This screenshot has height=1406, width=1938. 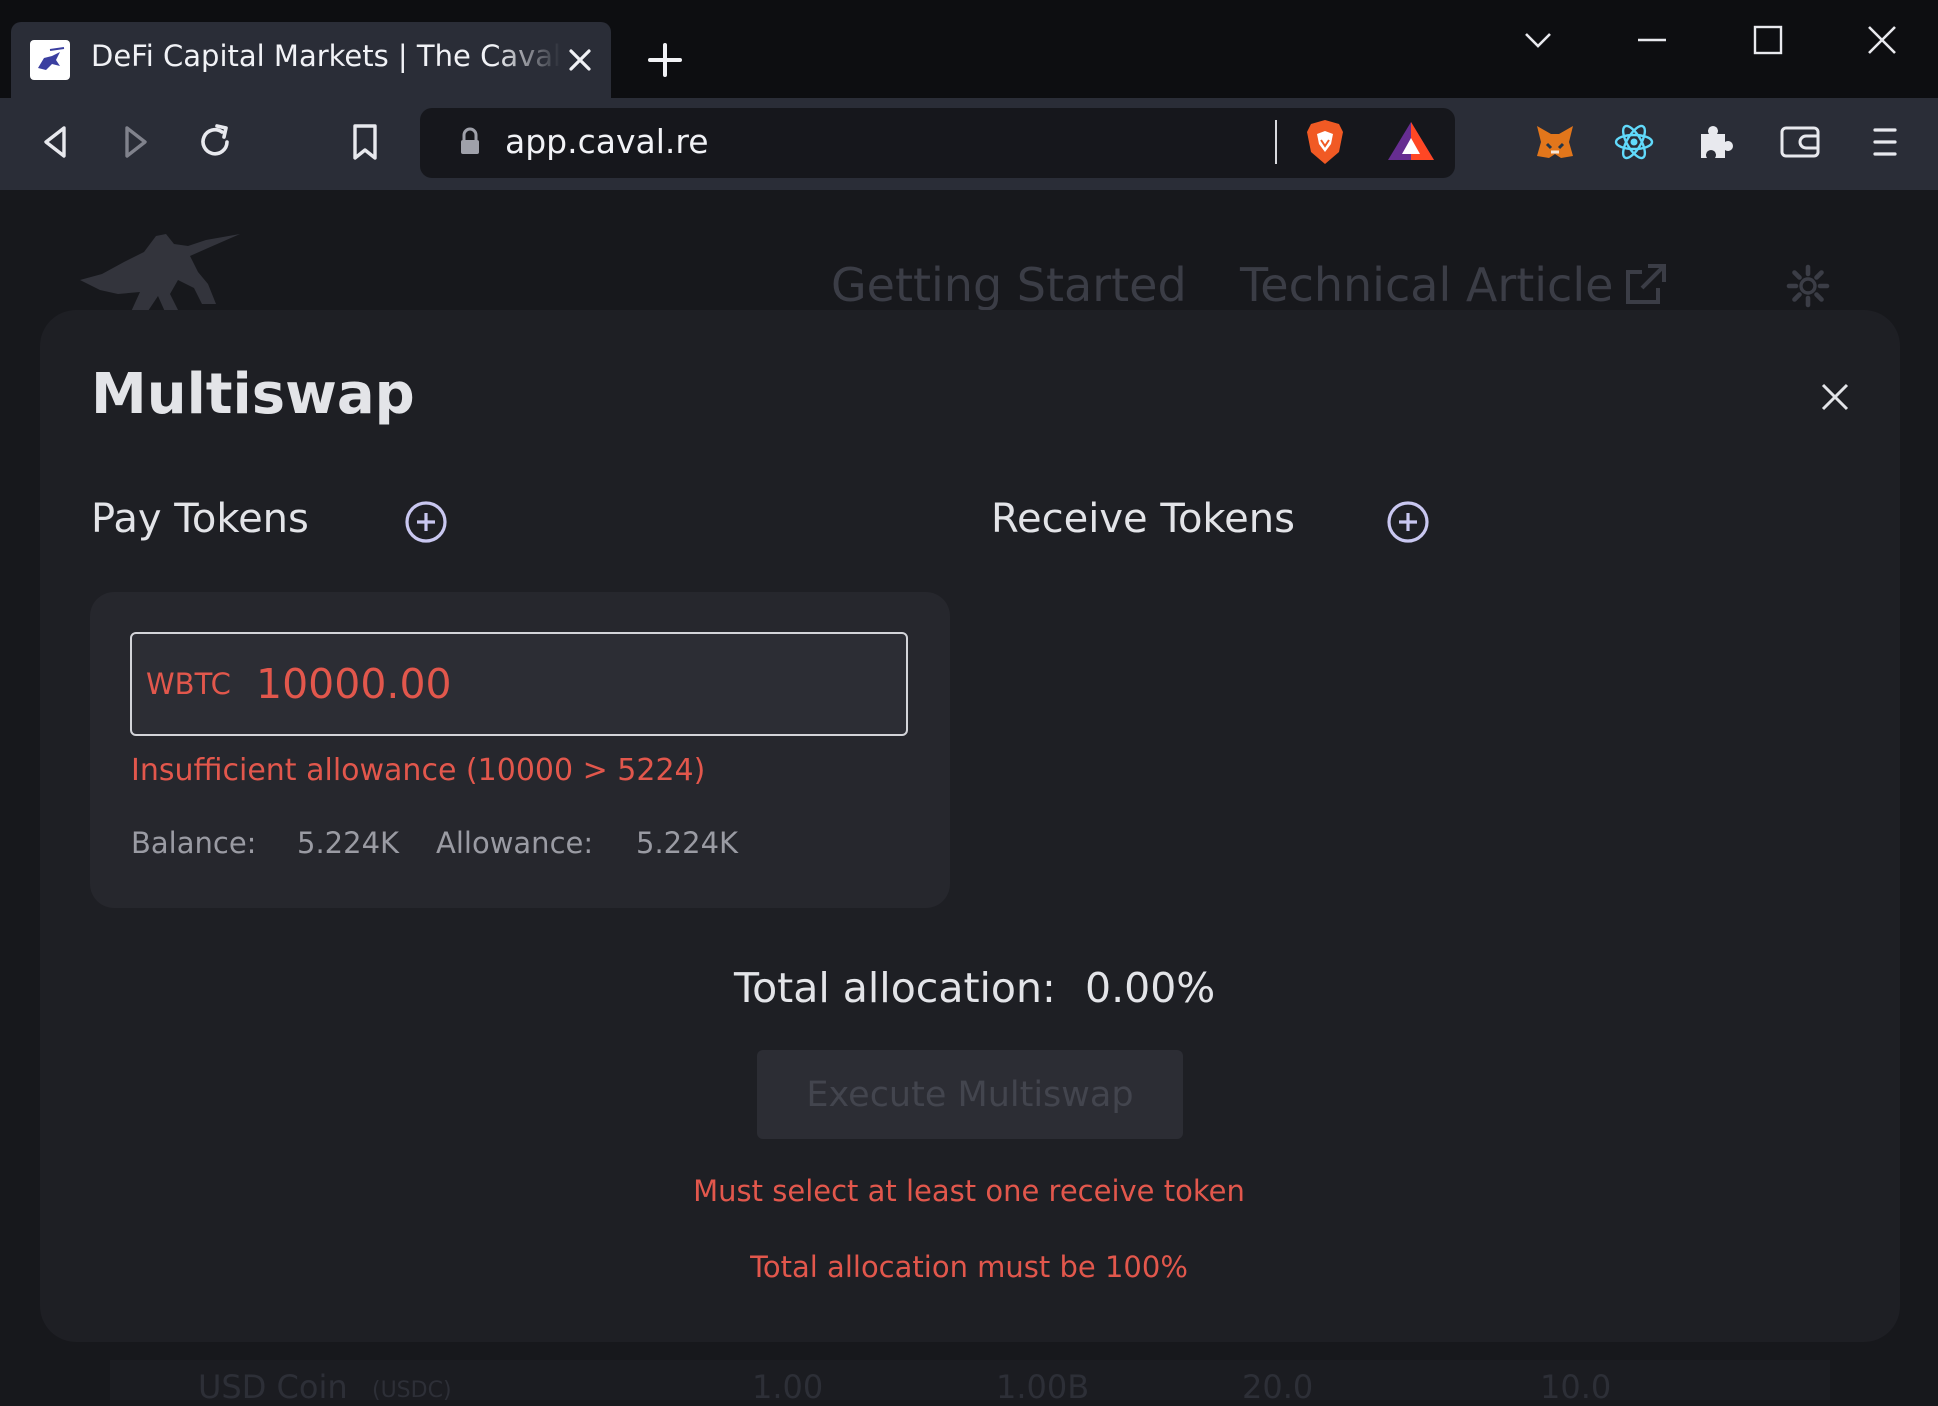 What do you see at coordinates (418, 770) in the screenshot?
I see `allowance-error-text: Insufficient allowance (10000 > 5224)` at bounding box center [418, 770].